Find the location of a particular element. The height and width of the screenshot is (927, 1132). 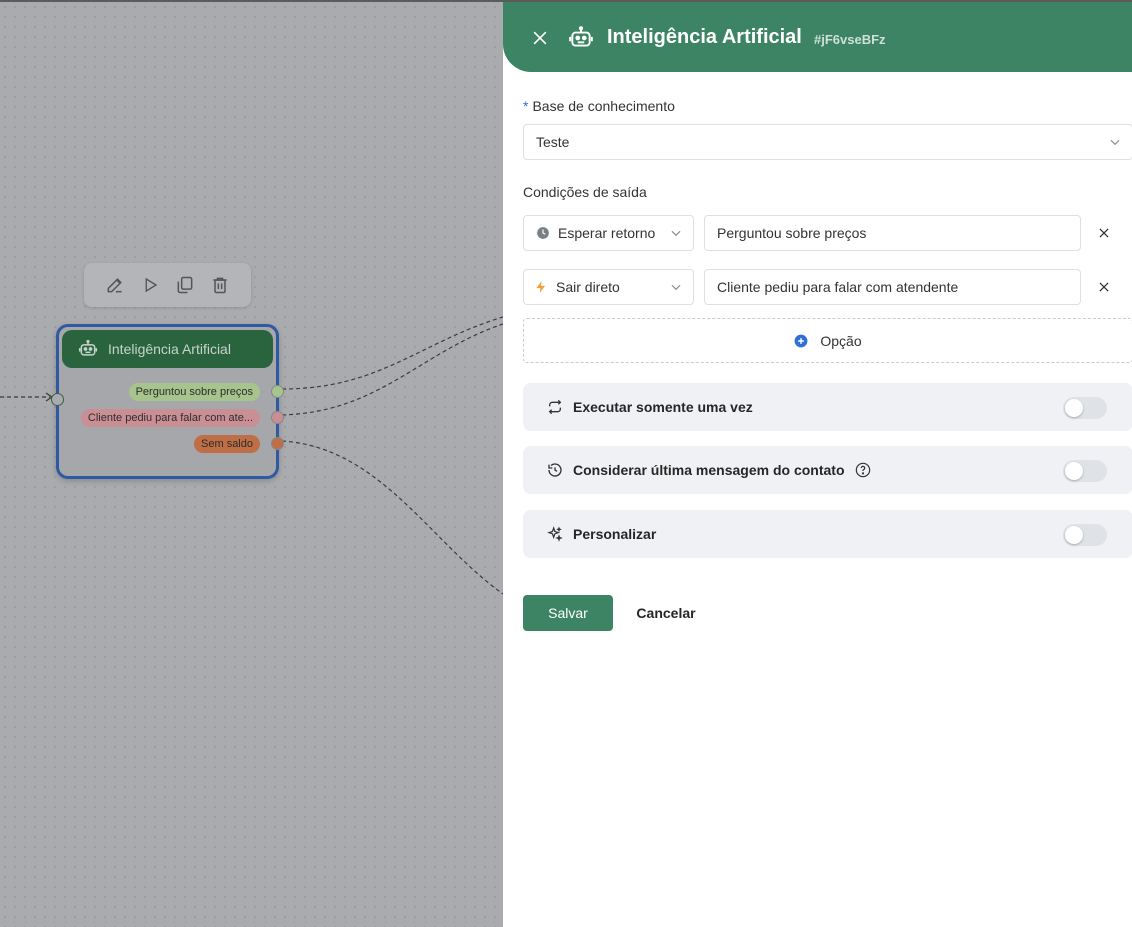

drawer-header: Inteligência Artificial #jF6vseBFz is located at coordinates (817, 37).